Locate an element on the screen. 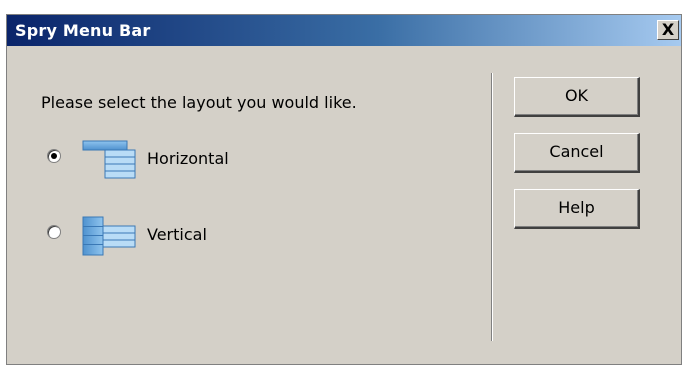 This screenshot has height=370, width=686. radio-selected-dot is located at coordinates (54, 156).